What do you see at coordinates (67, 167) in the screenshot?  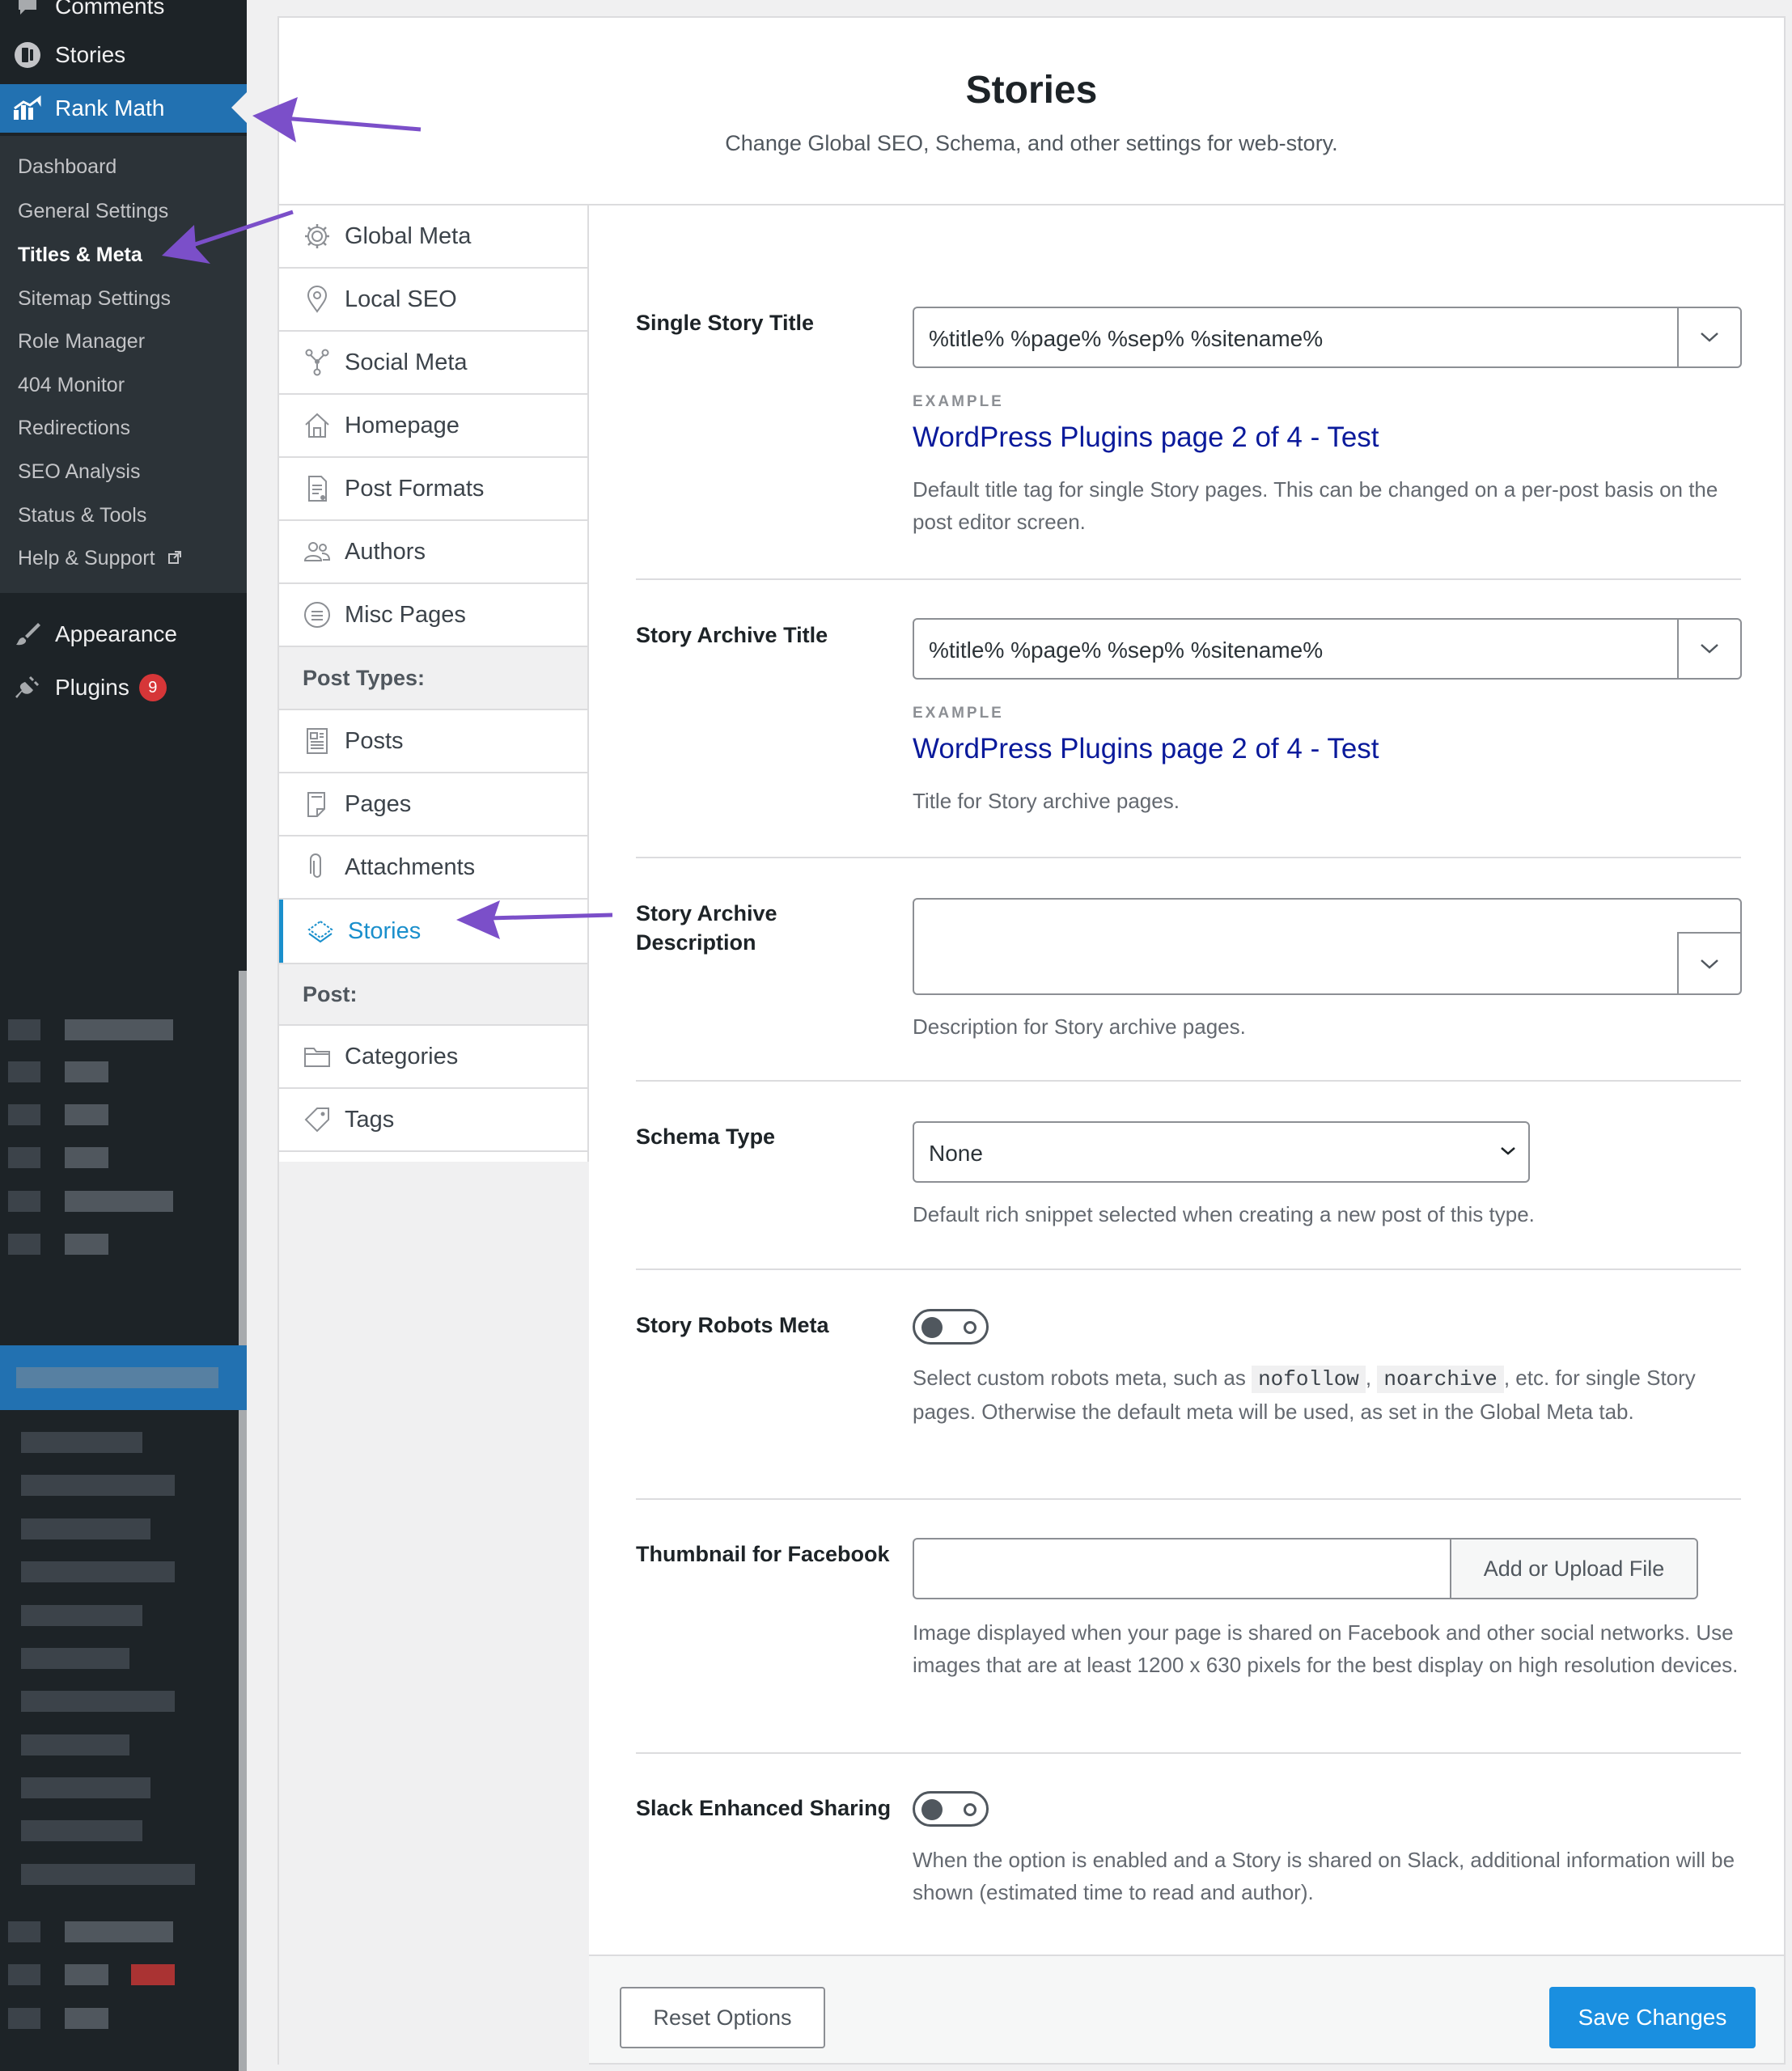 I see `submenu-dashboard: Dashboard` at bounding box center [67, 167].